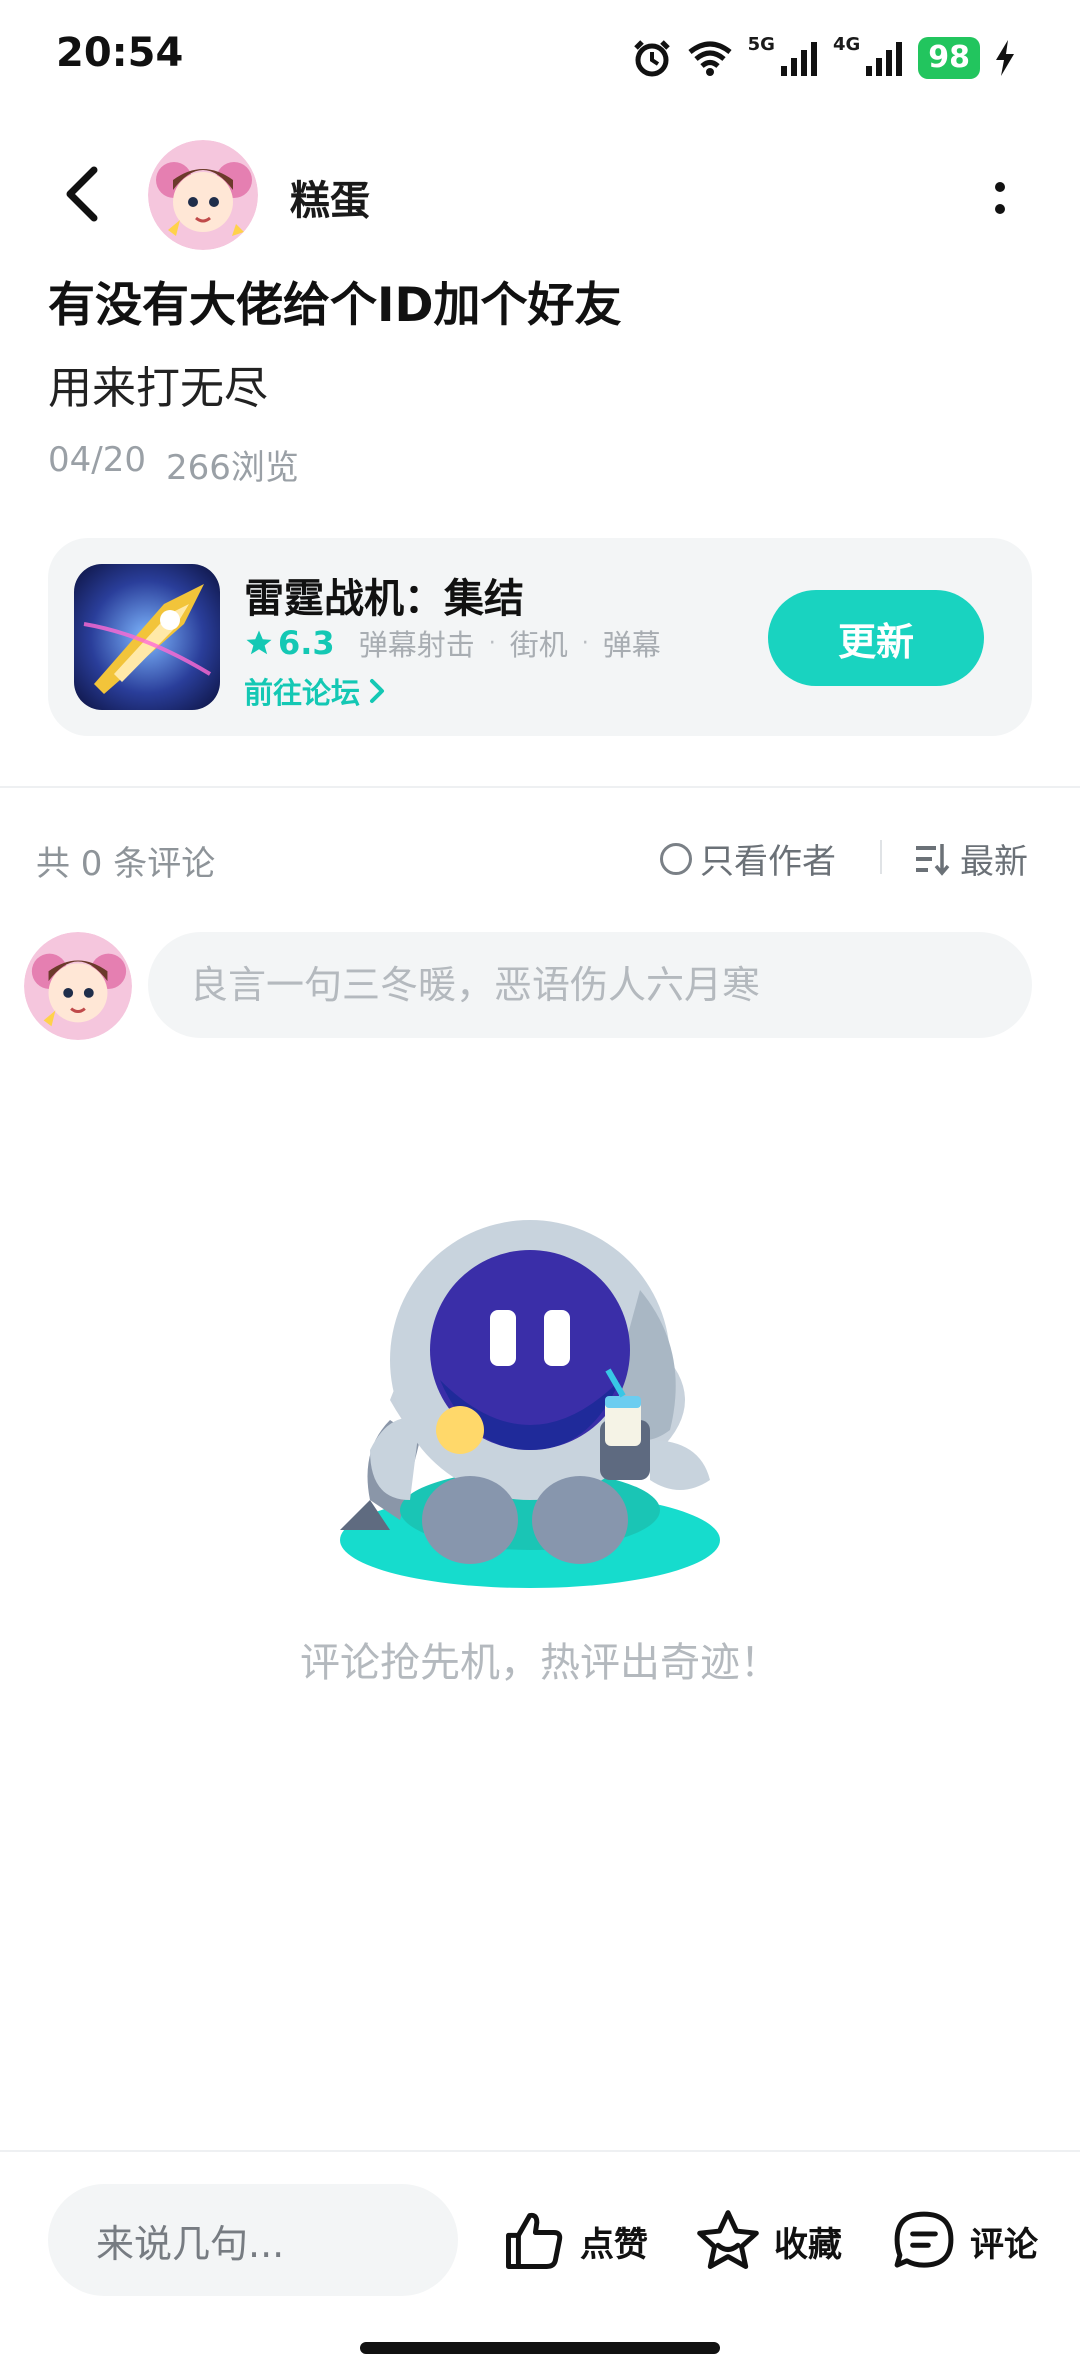 The height and width of the screenshot is (2376, 1080). I want to click on thumbs-up-icon, so click(534, 2240).